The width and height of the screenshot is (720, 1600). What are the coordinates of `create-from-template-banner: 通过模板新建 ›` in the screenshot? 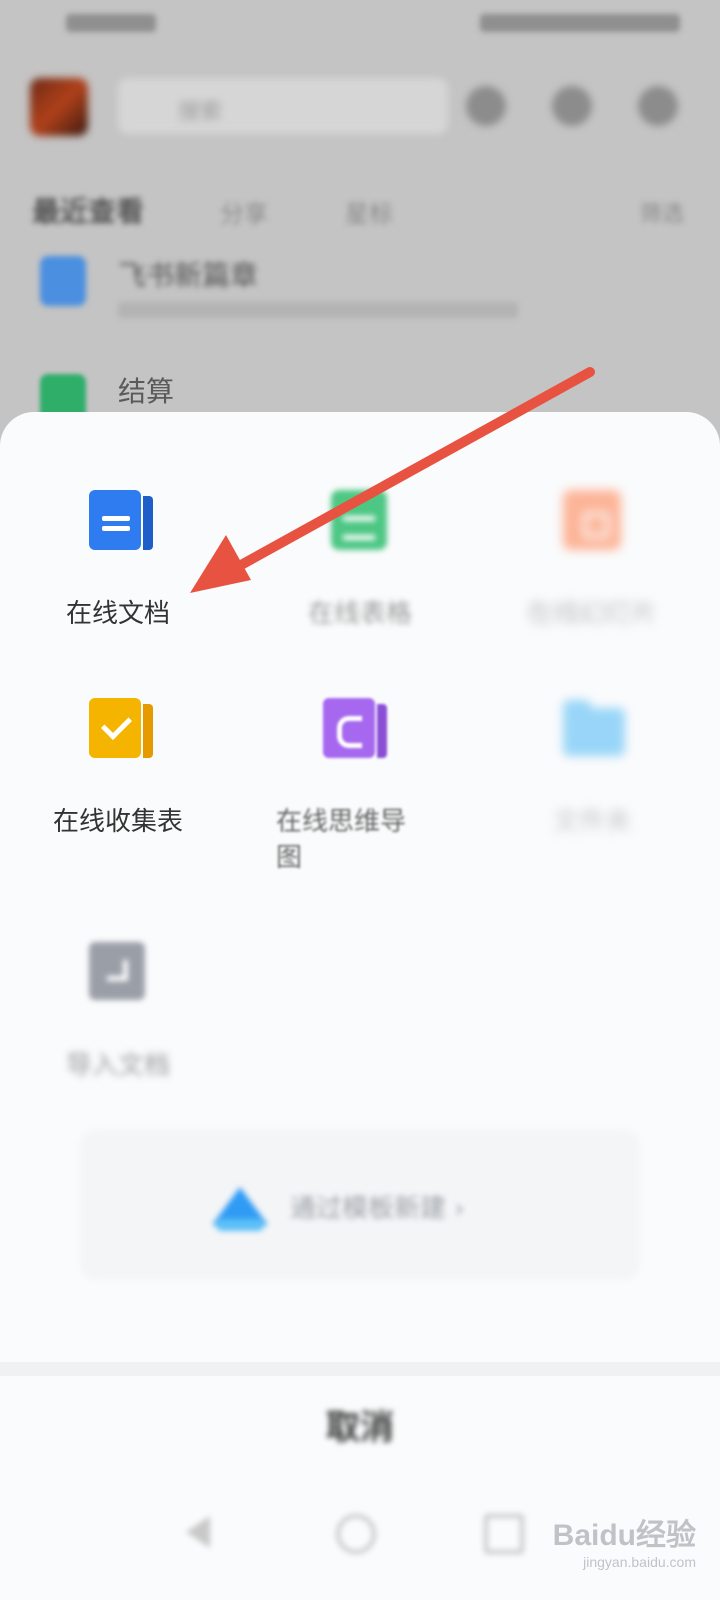 It's located at (360, 1205).